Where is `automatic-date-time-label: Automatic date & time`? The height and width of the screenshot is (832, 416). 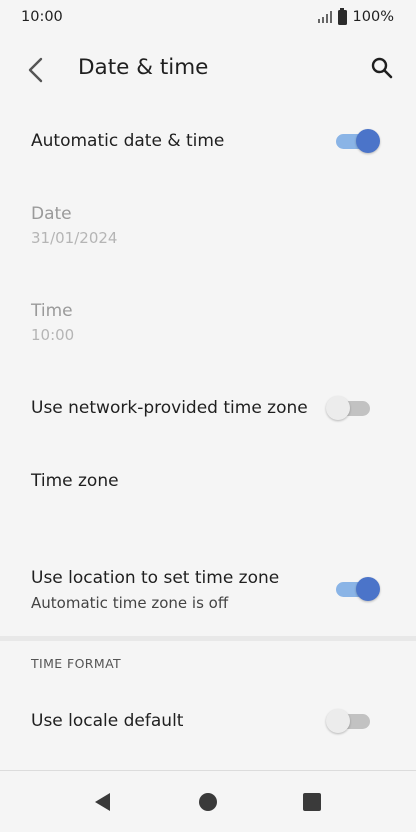 automatic-date-time-label: Automatic date & time is located at coordinates (128, 141).